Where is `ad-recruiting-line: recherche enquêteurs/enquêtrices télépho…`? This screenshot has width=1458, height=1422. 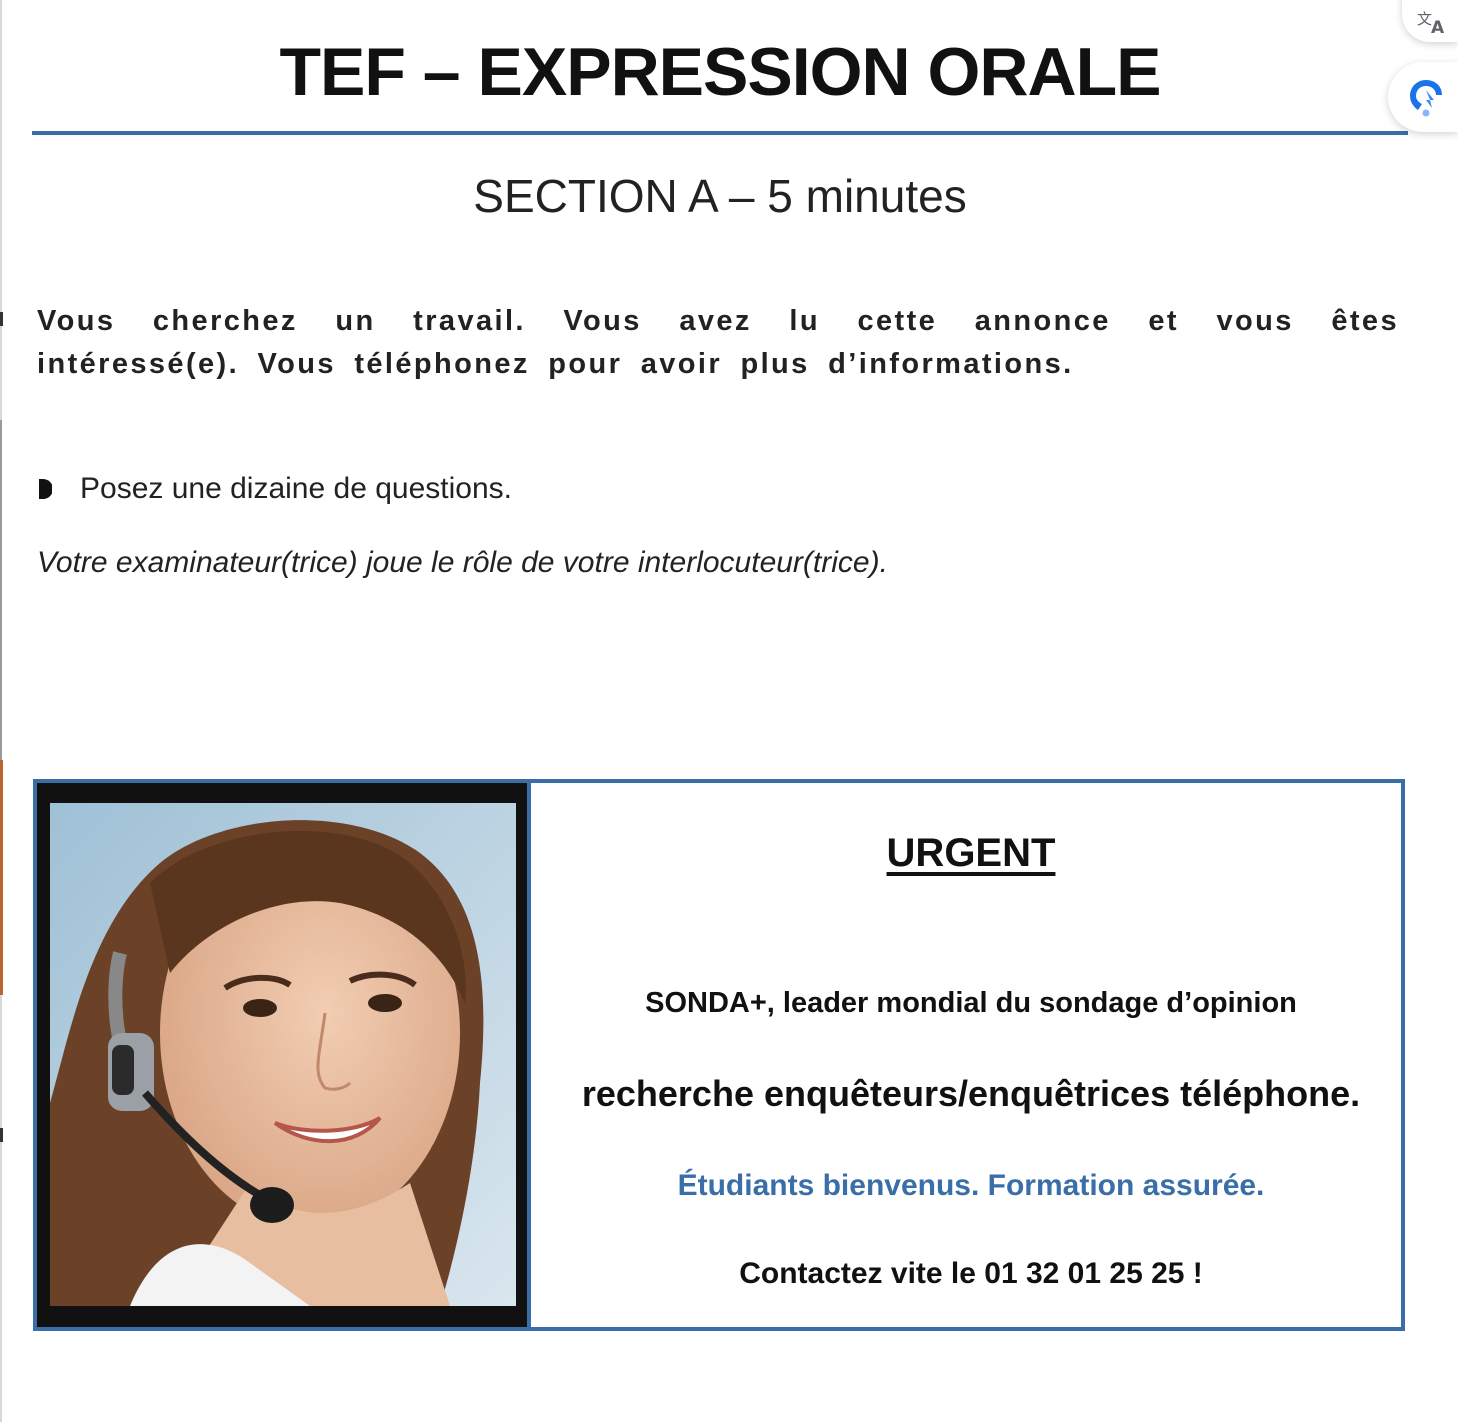
ad-recruiting-line: recherche enquêteurs/enquêtrices télépho… is located at coordinates (971, 1093).